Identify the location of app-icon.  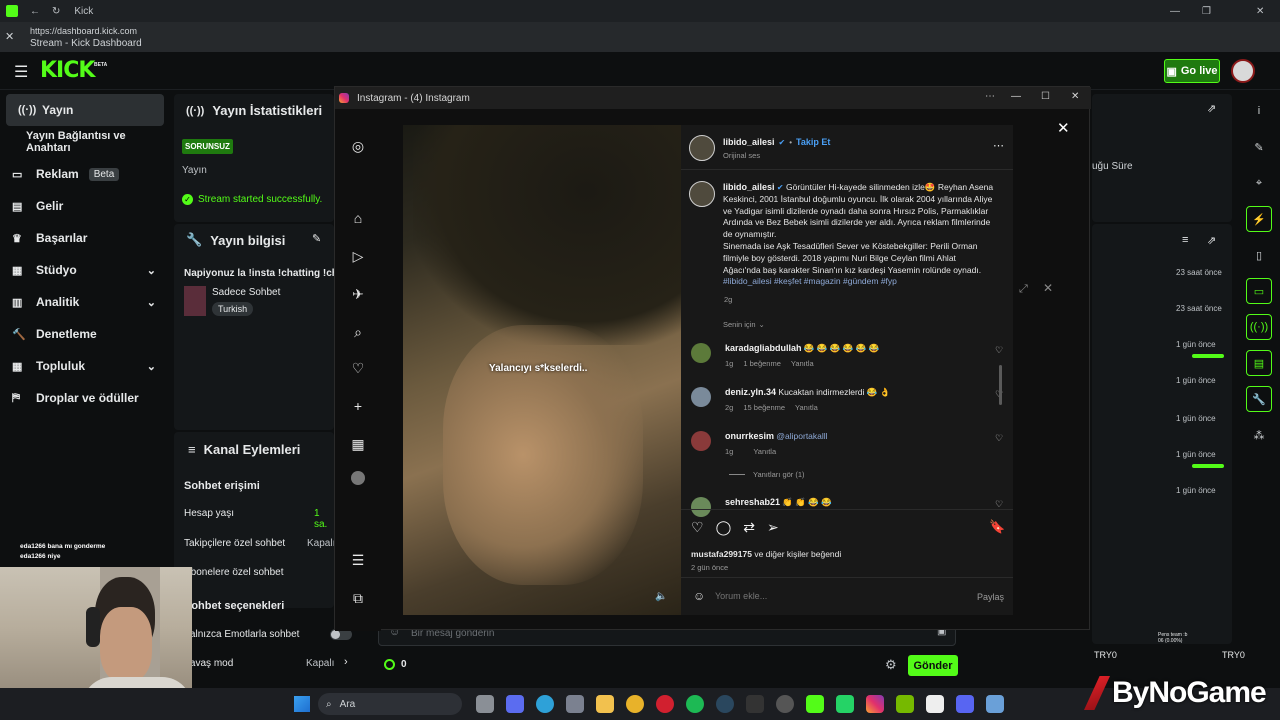
(785, 704).